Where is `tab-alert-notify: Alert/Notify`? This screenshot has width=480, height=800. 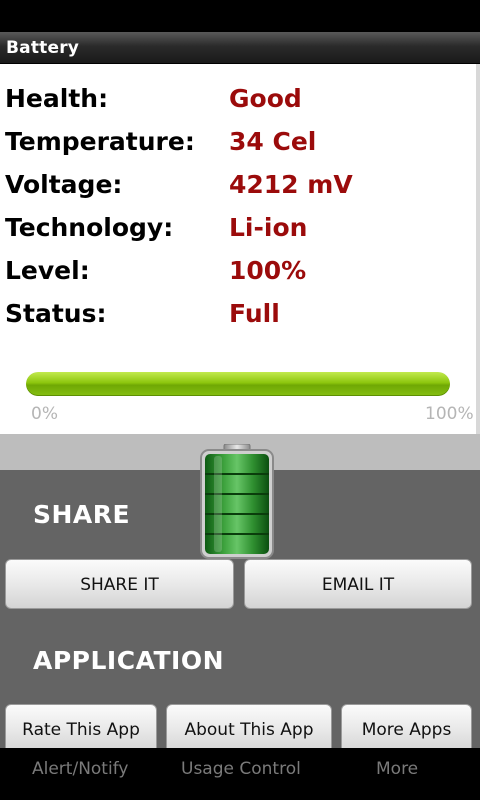
tab-alert-notify: Alert/Notify is located at coordinates (80, 769).